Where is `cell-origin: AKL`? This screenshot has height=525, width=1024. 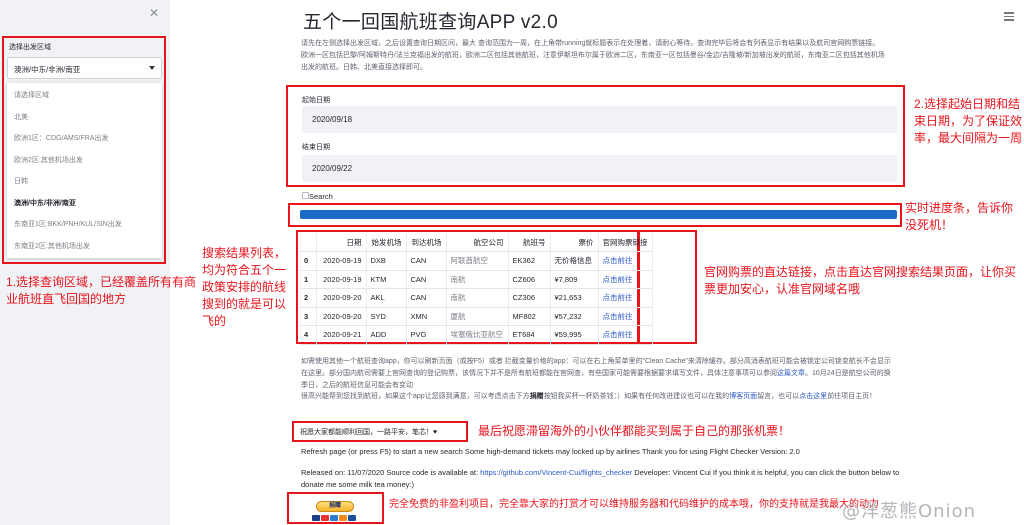
cell-origin: AKL is located at coordinates (386, 298).